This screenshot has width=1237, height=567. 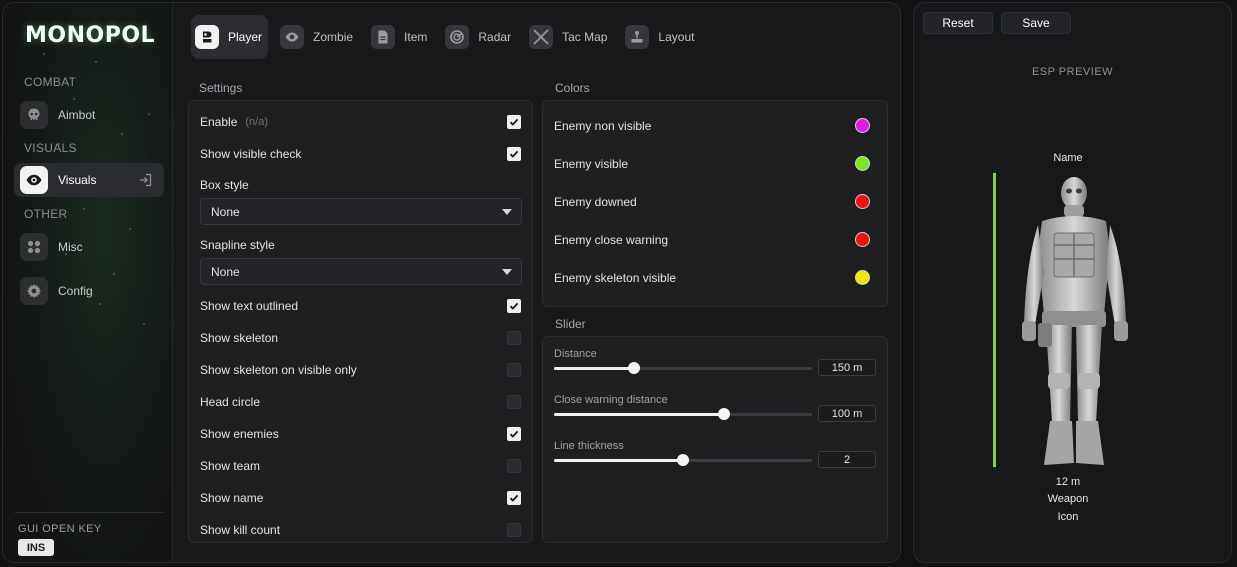 What do you see at coordinates (495, 37) in the screenshot?
I see `tab-label: Radar` at bounding box center [495, 37].